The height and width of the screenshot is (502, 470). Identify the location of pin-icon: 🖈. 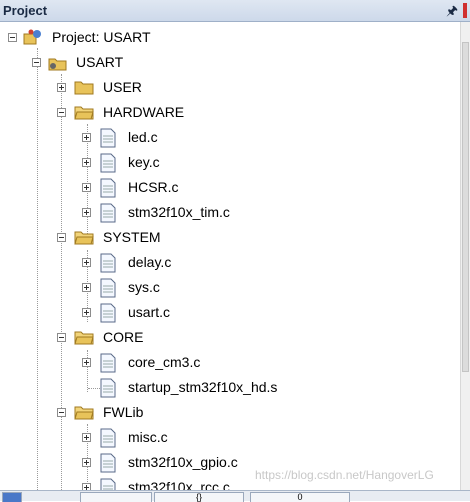
(452, 13).